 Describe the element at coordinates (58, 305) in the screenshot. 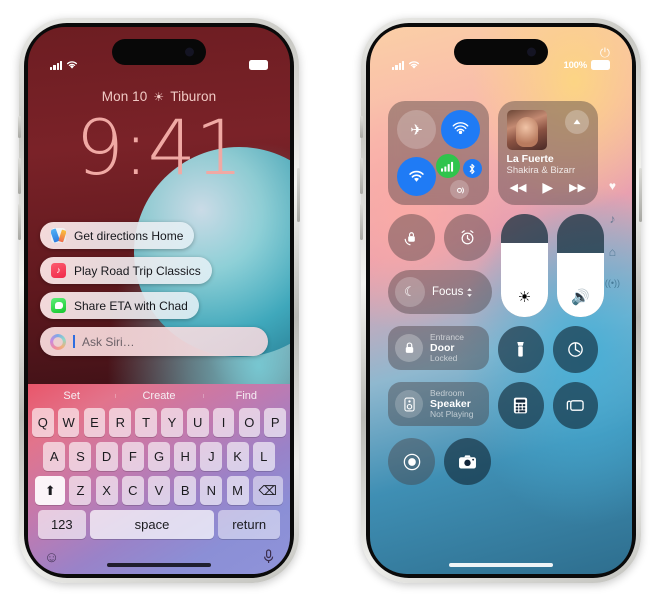

I see `messages-icon` at that location.